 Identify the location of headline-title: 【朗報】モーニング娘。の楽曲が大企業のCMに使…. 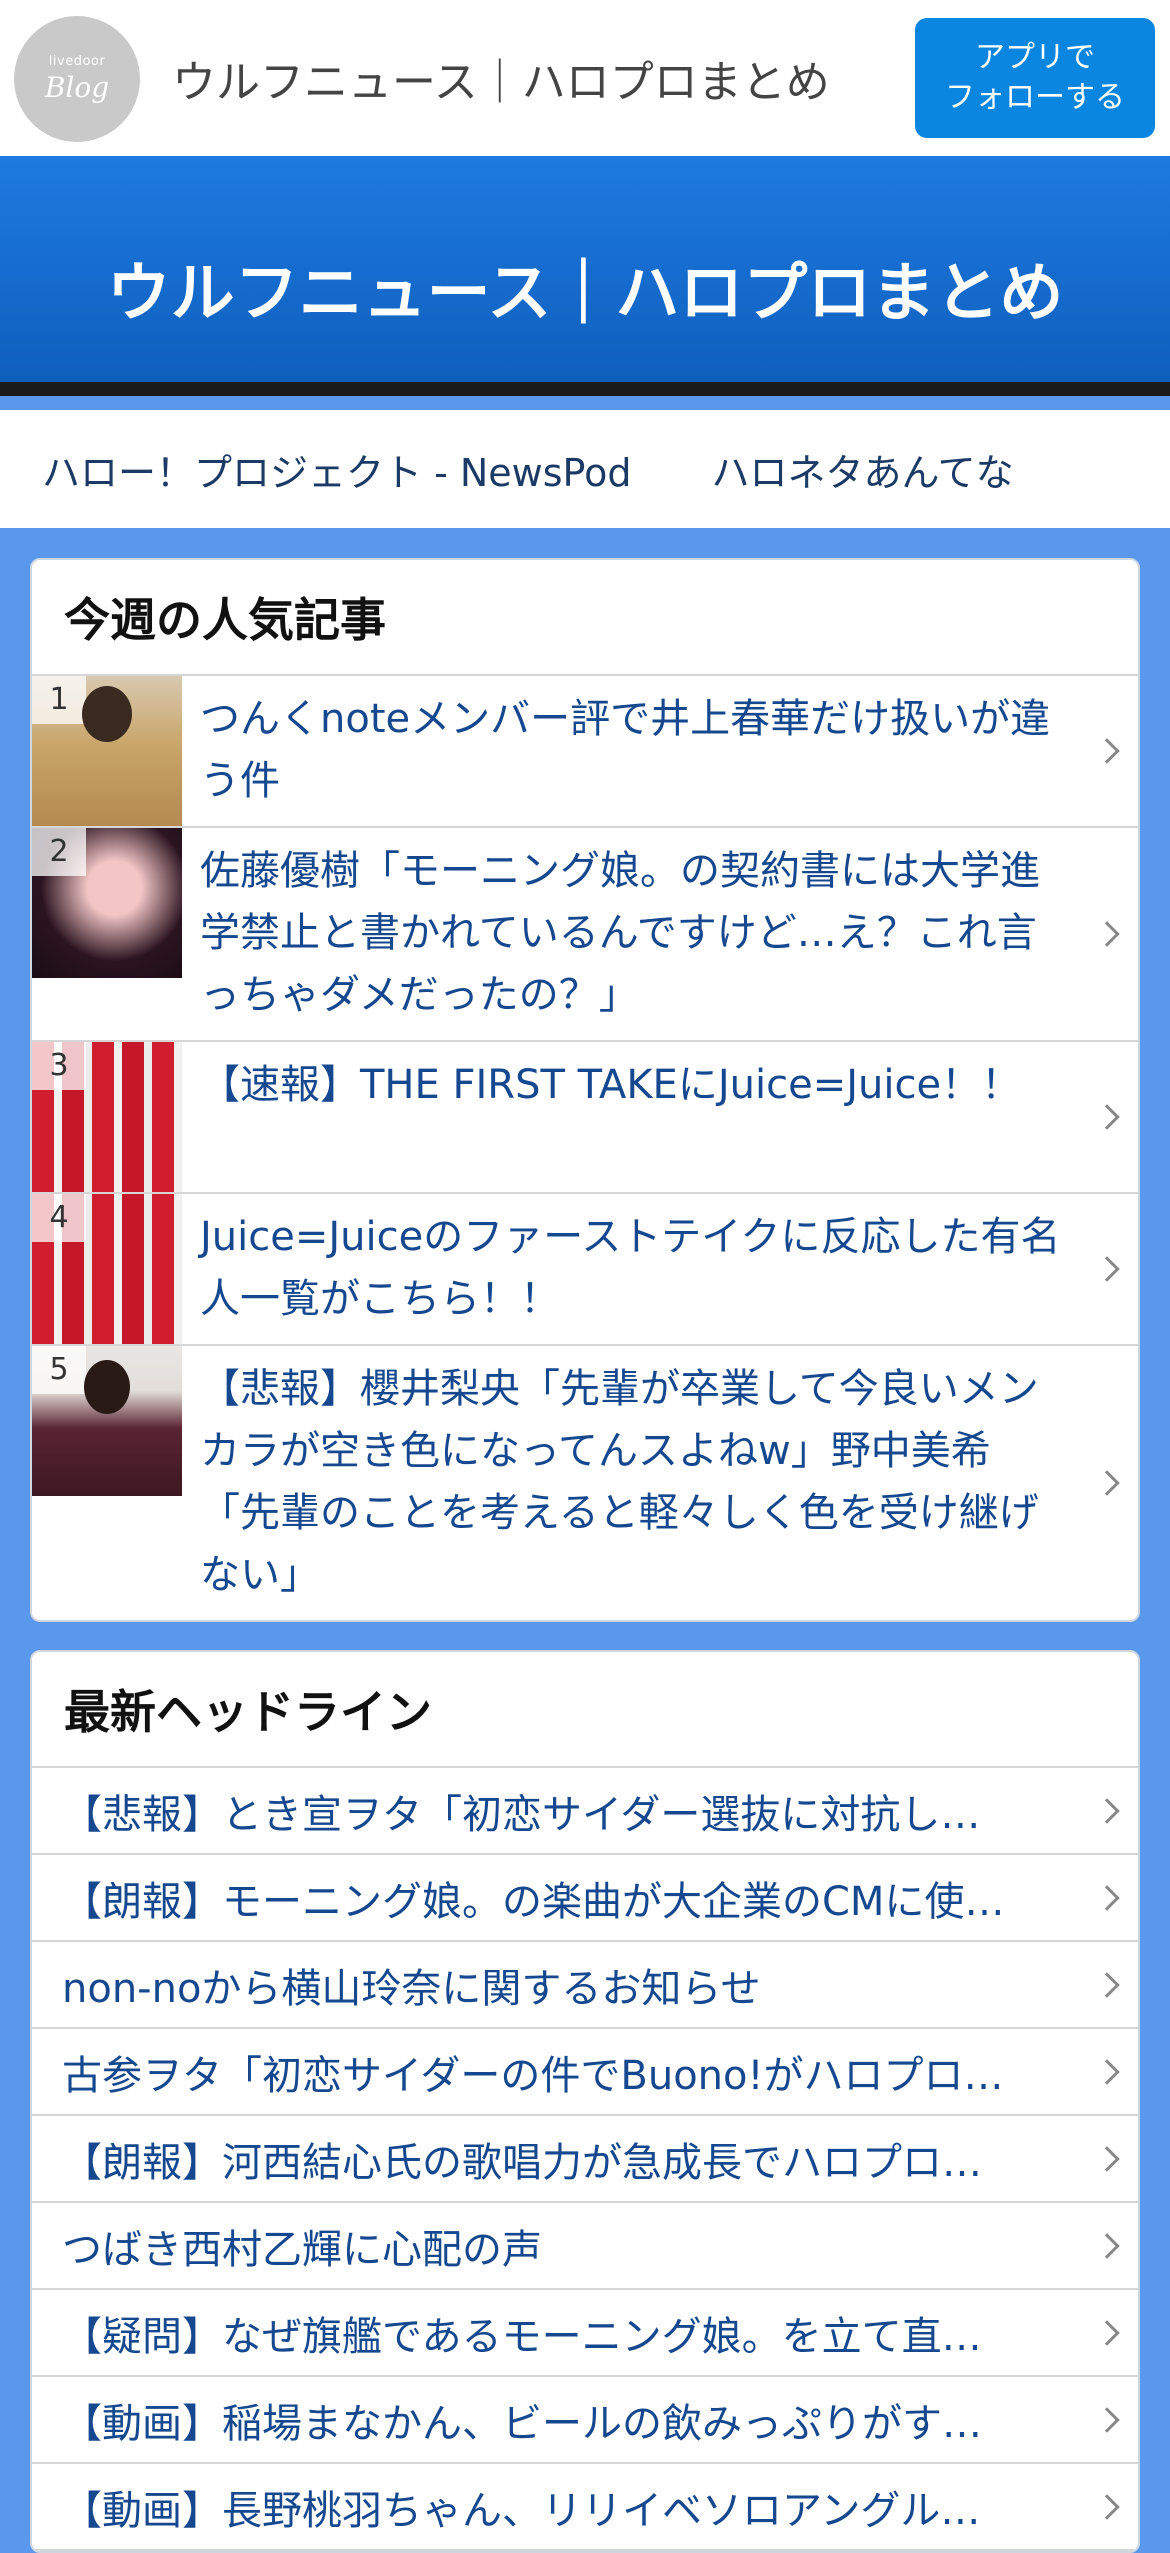
(533, 1898).